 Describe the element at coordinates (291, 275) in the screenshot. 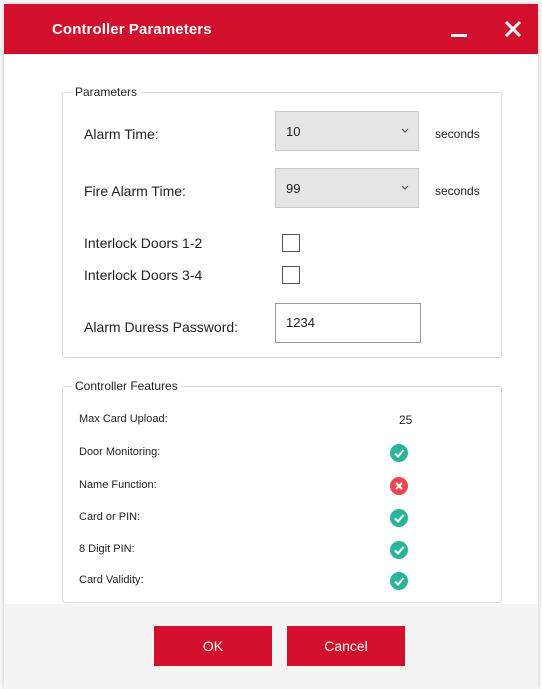

I see `interlock-doors-3-4-checkbox` at that location.